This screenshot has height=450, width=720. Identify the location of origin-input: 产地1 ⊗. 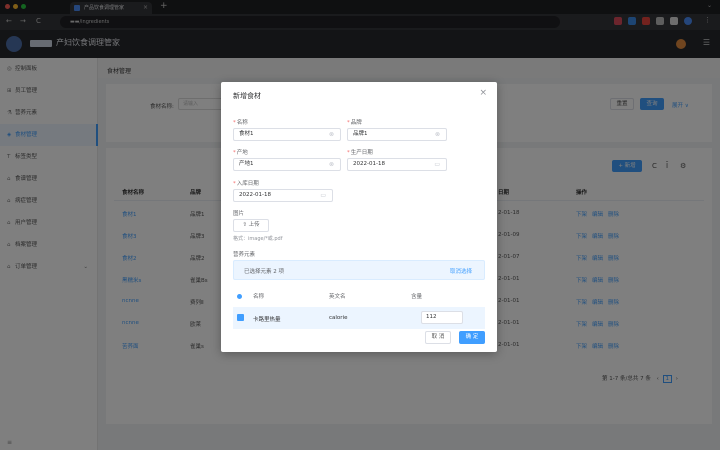
(287, 164).